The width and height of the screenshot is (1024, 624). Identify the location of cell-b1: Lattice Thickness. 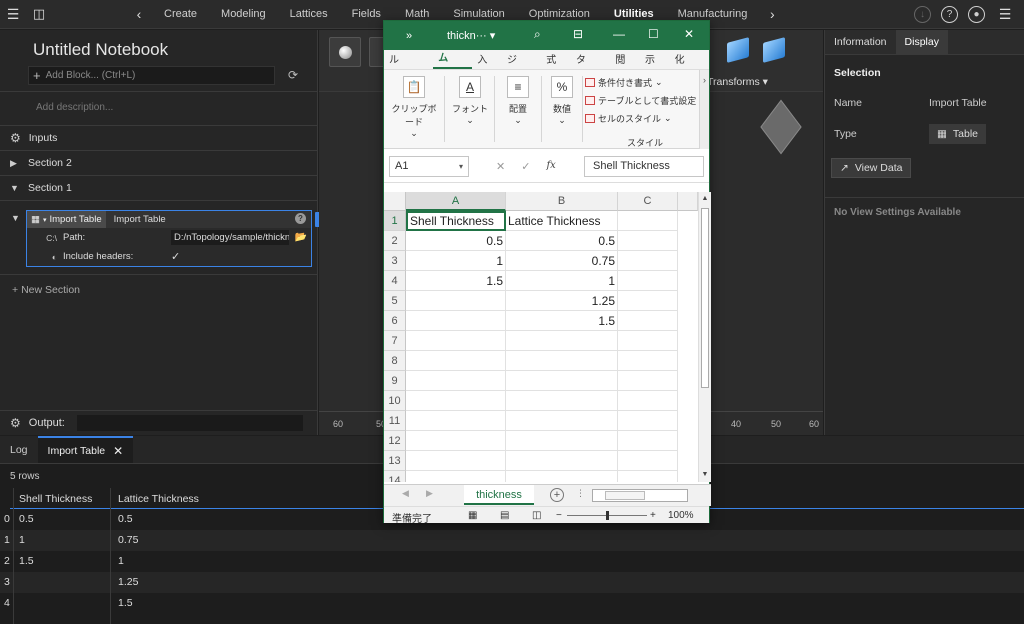
(562, 221).